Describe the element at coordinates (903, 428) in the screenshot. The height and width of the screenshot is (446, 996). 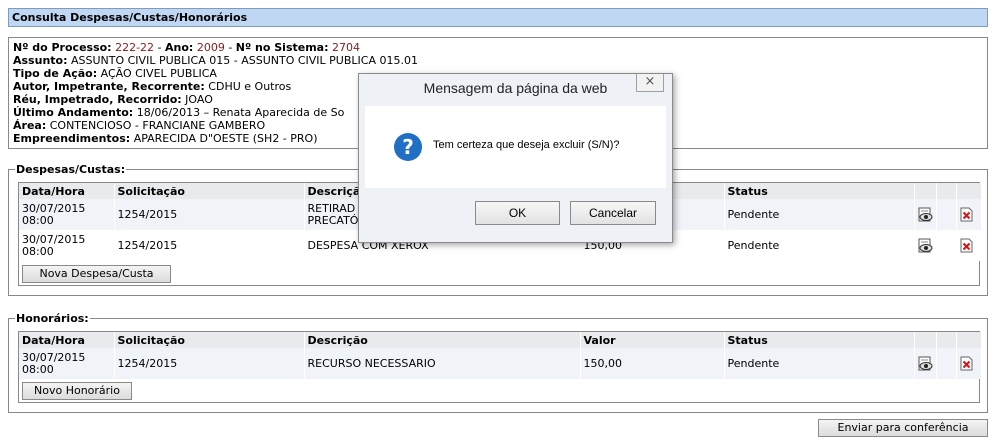
I see `send-for-review-button: Enviar para conferência` at that location.